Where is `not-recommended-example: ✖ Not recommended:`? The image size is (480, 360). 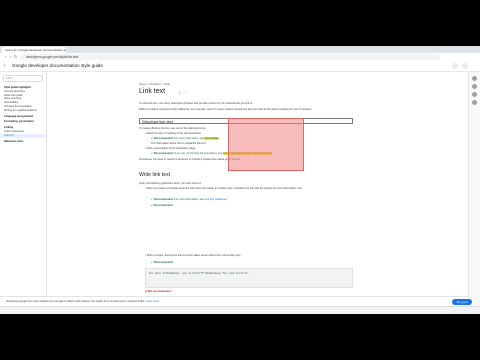
not-recommended-example: ✖ Not recommended: is located at coordinates (158, 291).